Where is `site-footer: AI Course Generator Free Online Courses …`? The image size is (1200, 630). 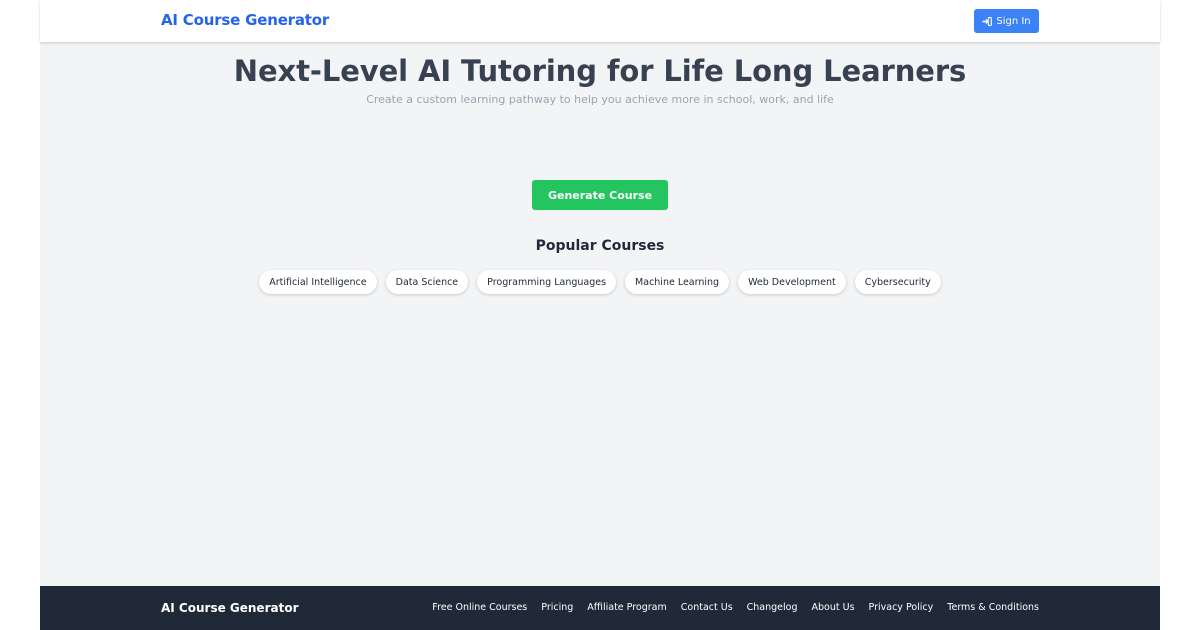
site-footer: AI Course Generator Free Online Courses … is located at coordinates (600, 608).